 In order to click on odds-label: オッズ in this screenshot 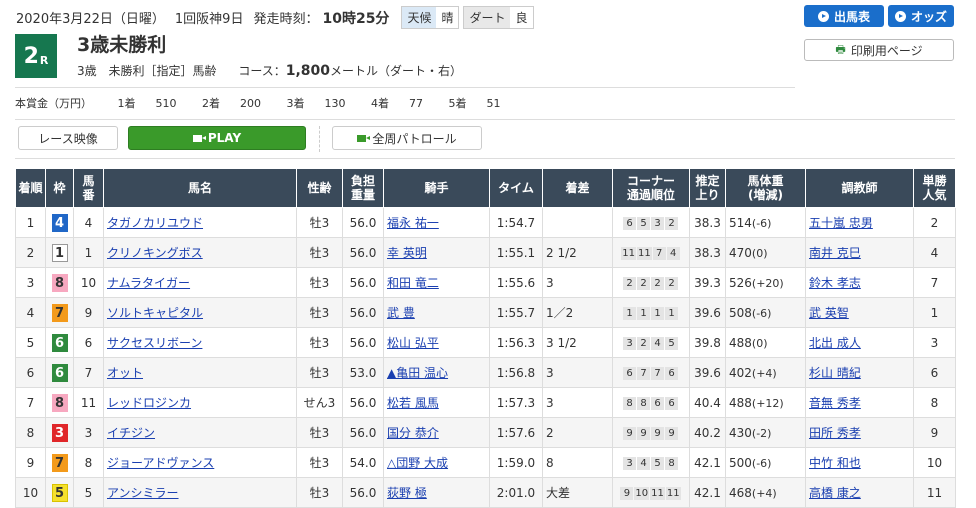, I will do `click(928, 16)`.